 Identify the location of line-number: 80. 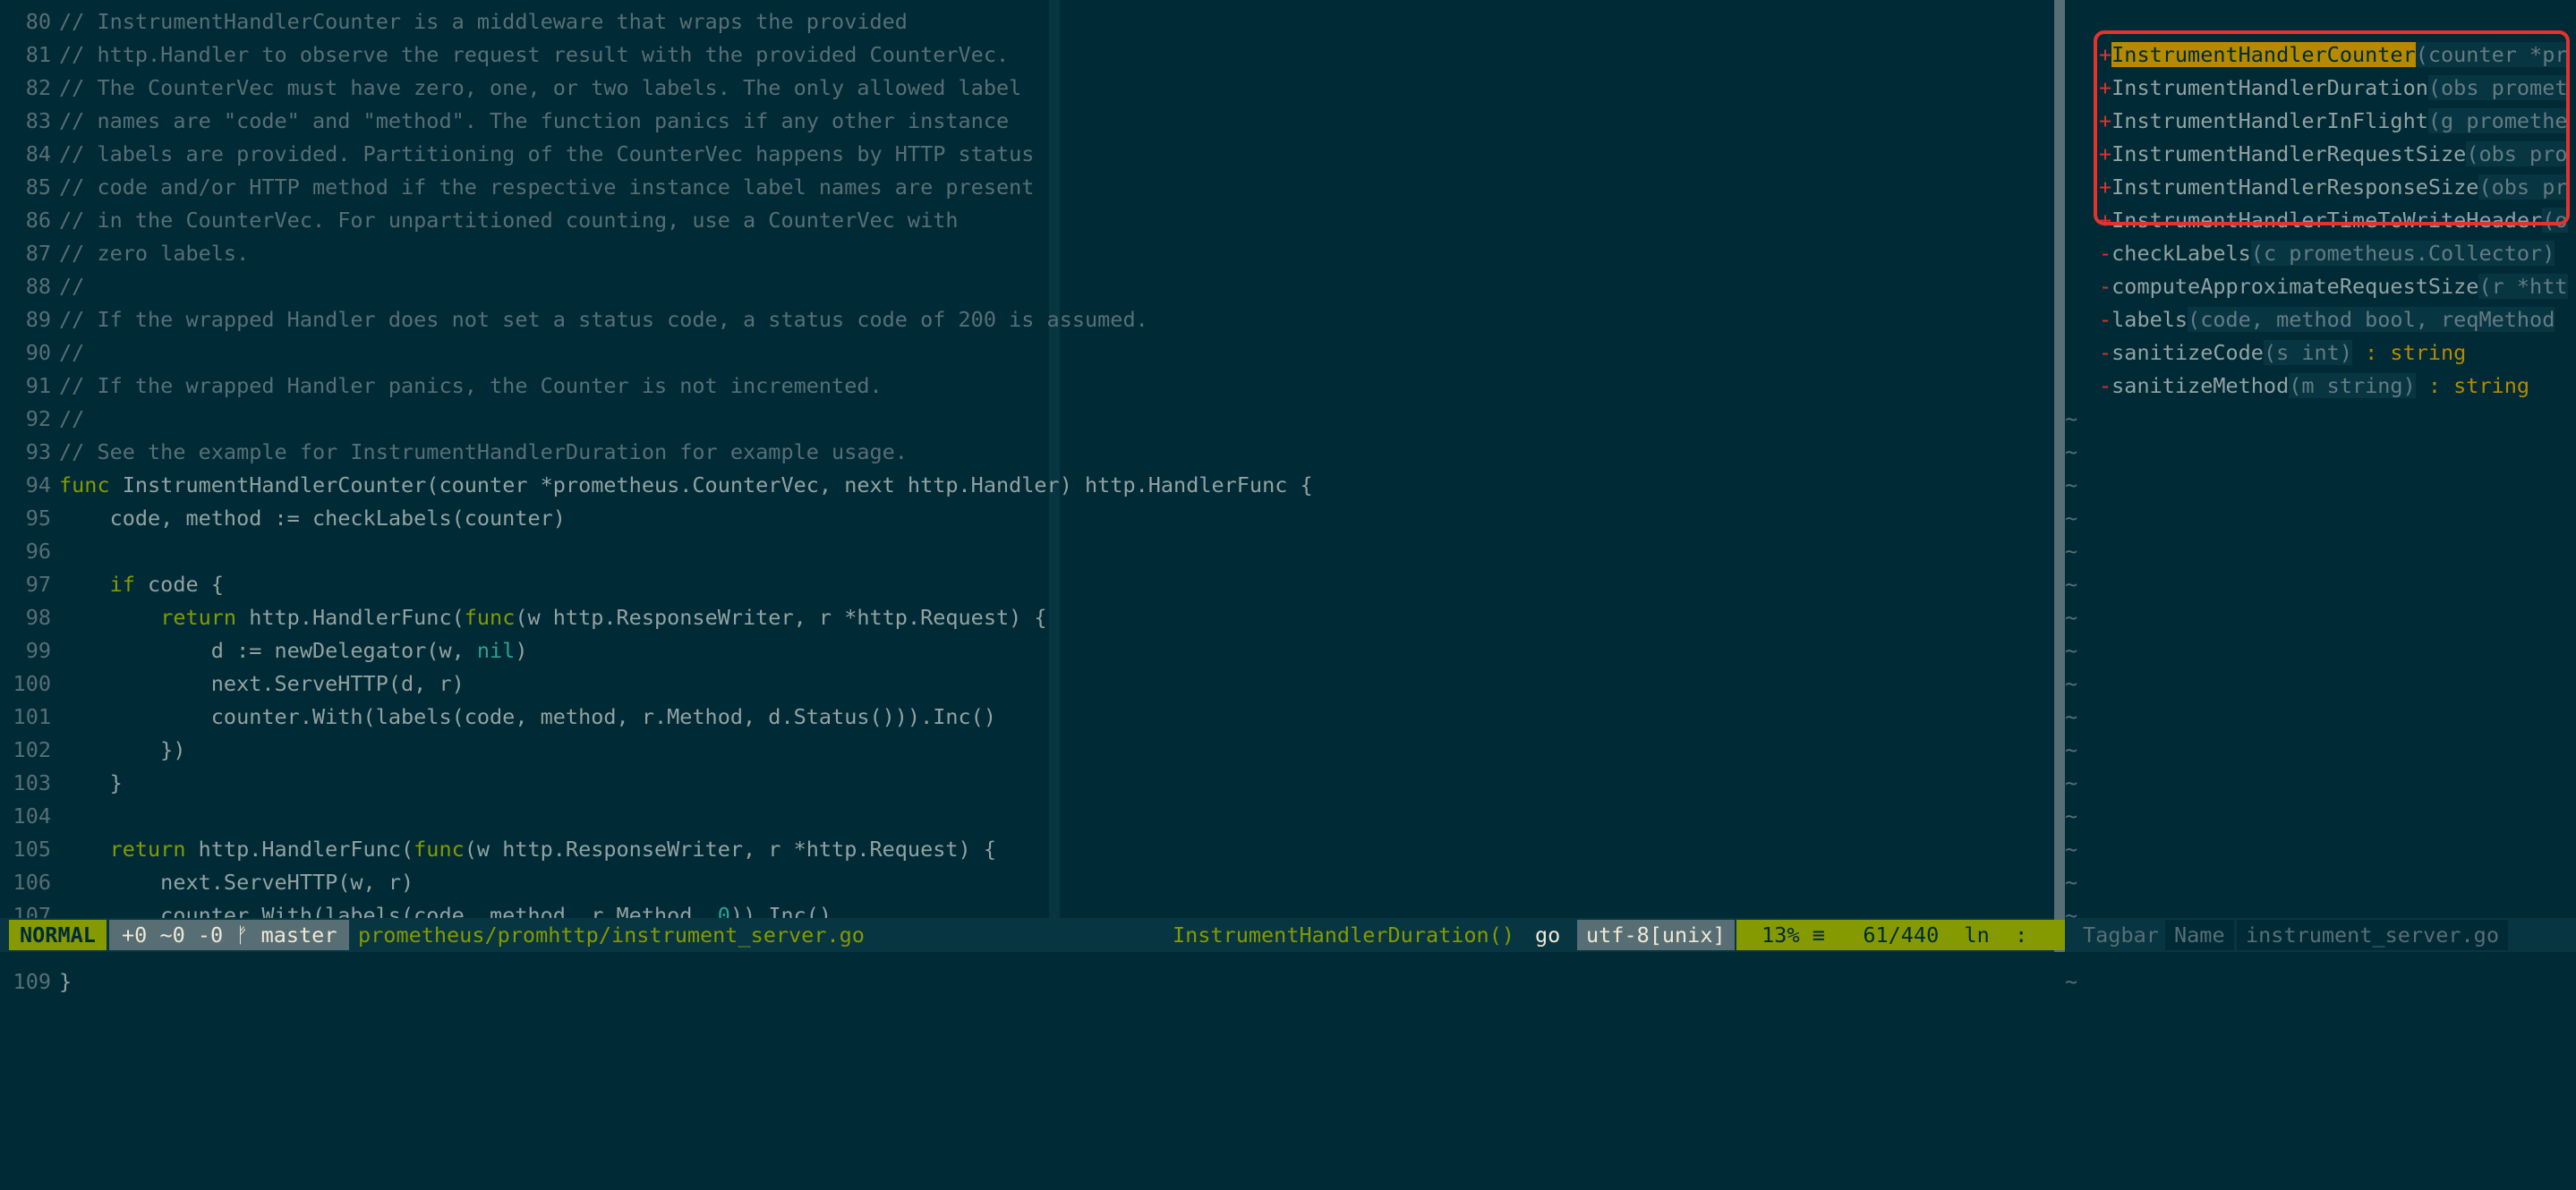
(38, 21).